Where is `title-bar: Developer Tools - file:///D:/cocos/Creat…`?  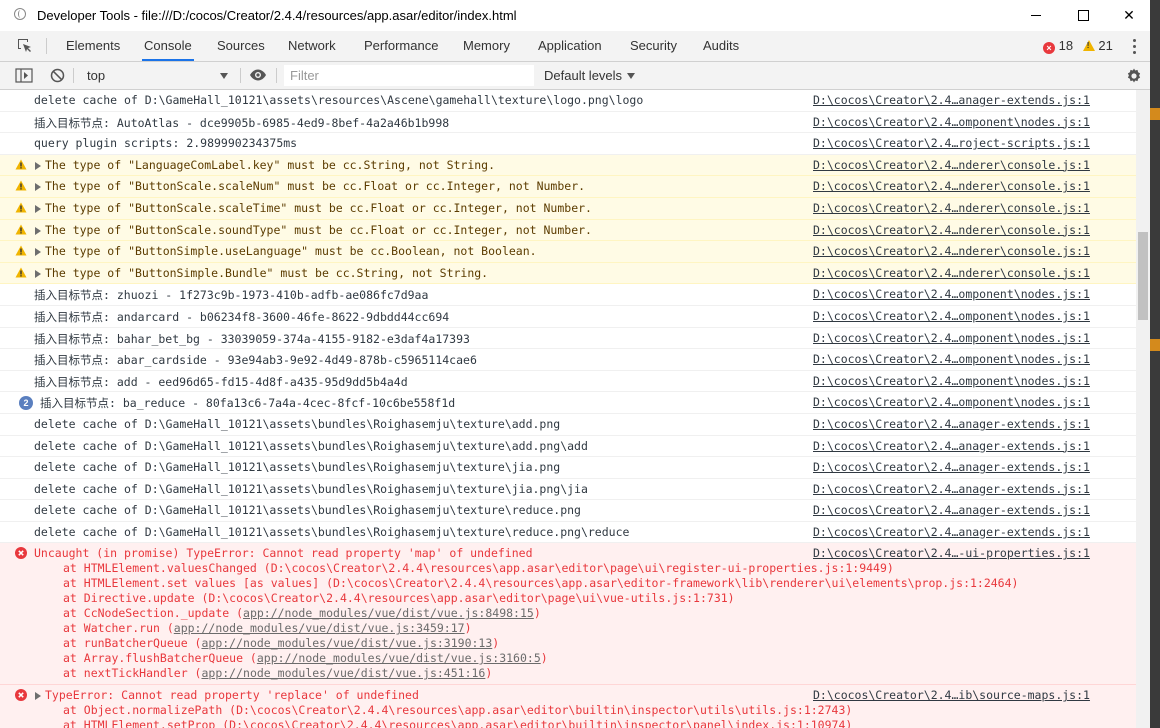
title-bar: Developer Tools - file:///D:/cocos/Creat… is located at coordinates (575, 15).